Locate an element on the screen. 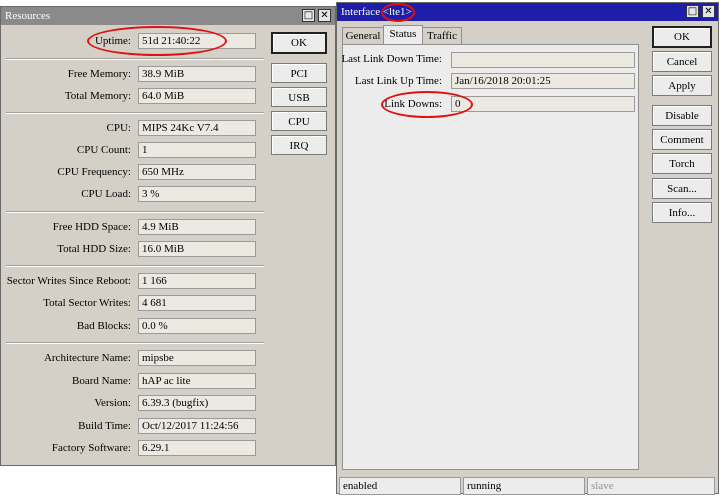 This screenshot has width=720, height=496. build-time-label: Build Time: is located at coordinates (104, 426).